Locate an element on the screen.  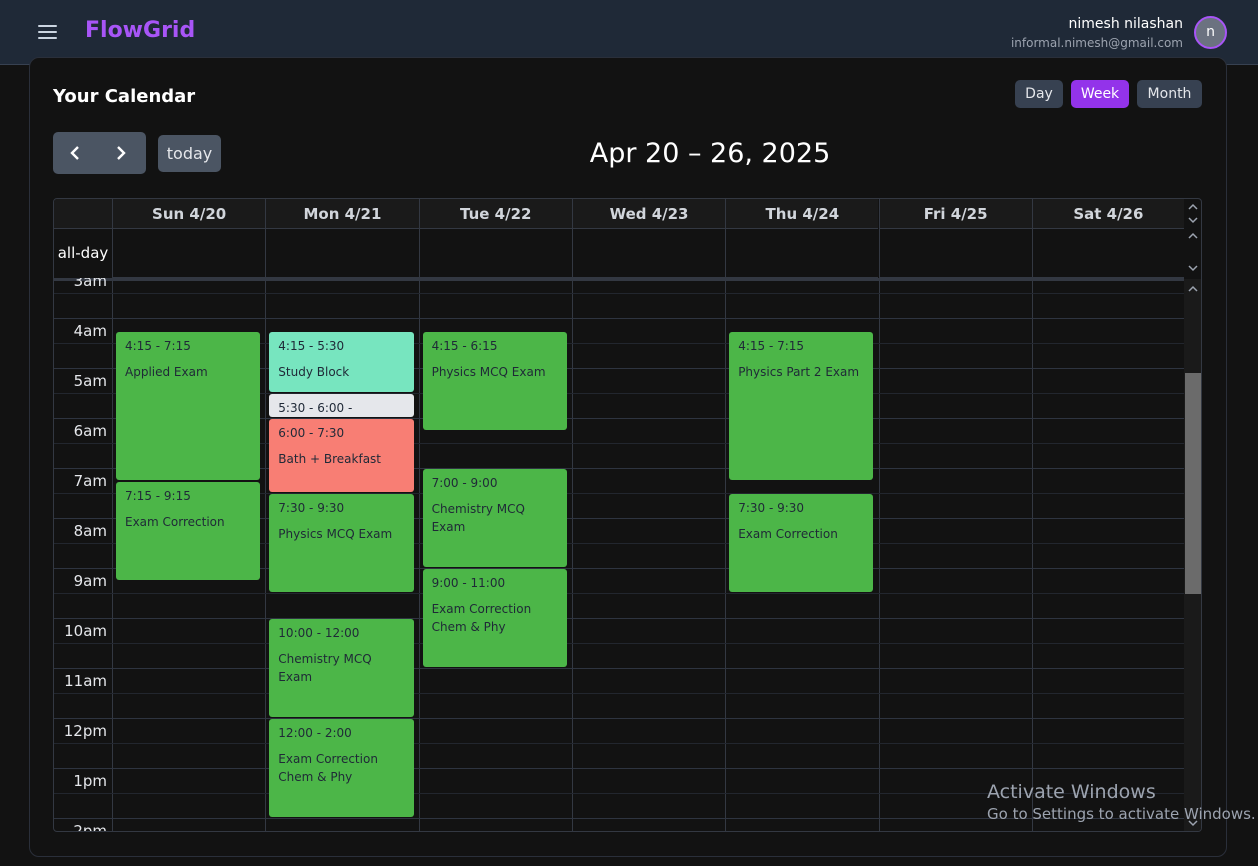
event-time: 4:15 - 5:30 is located at coordinates (311, 345).